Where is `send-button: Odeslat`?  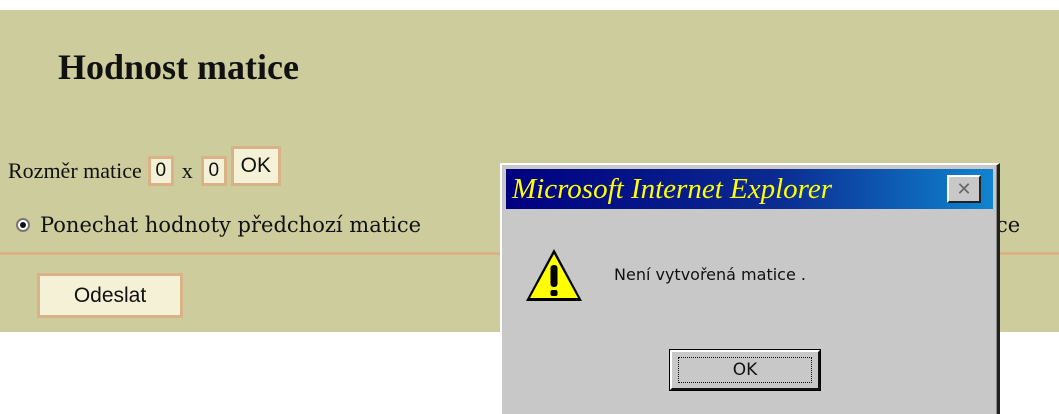 send-button: Odeslat is located at coordinates (110, 295).